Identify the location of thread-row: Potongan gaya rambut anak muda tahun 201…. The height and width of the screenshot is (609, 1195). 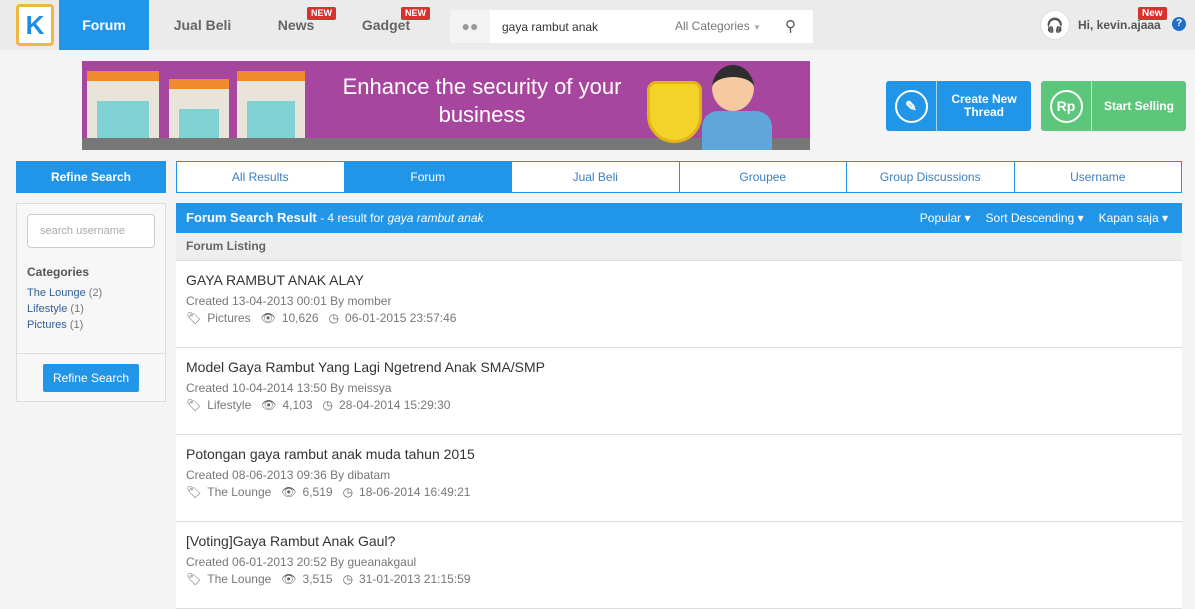
(679, 478).